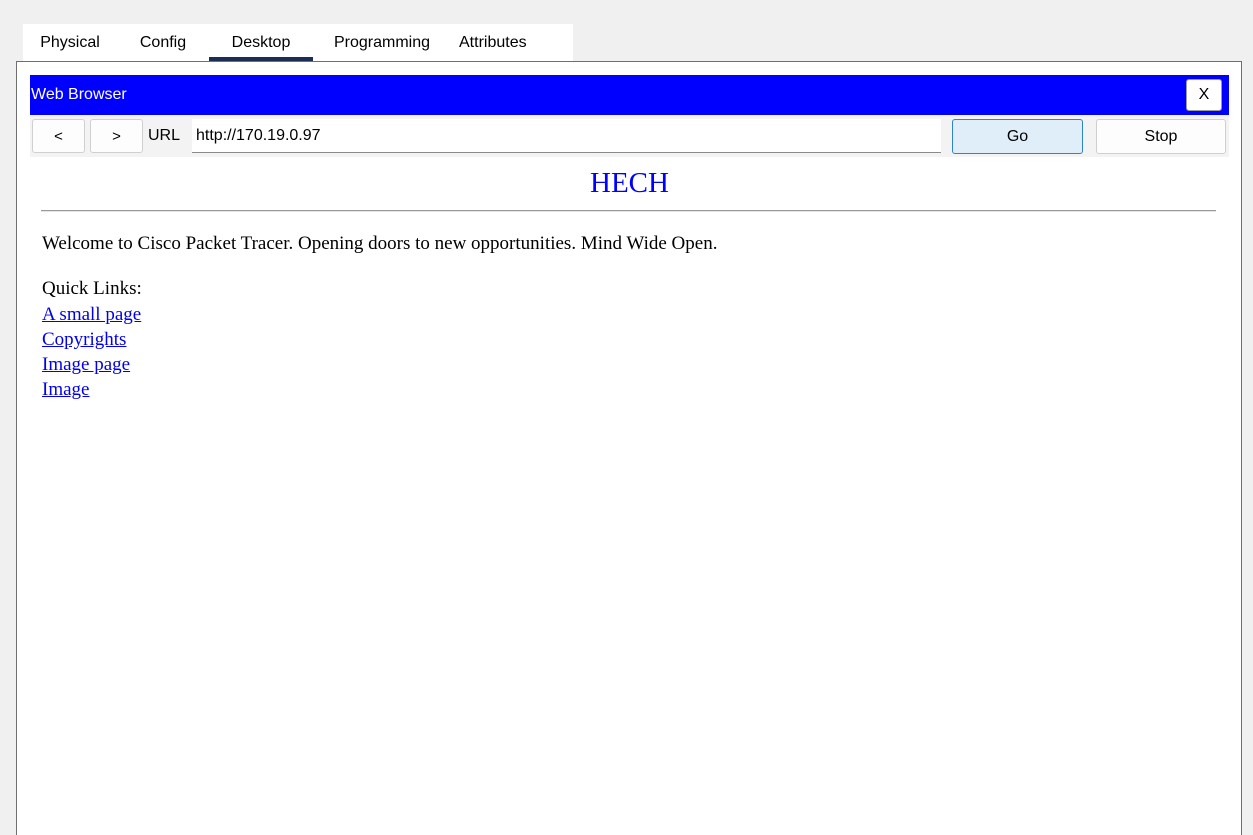 This screenshot has width=1253, height=835. Describe the element at coordinates (1017, 136) in the screenshot. I see `go-button: Go` at that location.